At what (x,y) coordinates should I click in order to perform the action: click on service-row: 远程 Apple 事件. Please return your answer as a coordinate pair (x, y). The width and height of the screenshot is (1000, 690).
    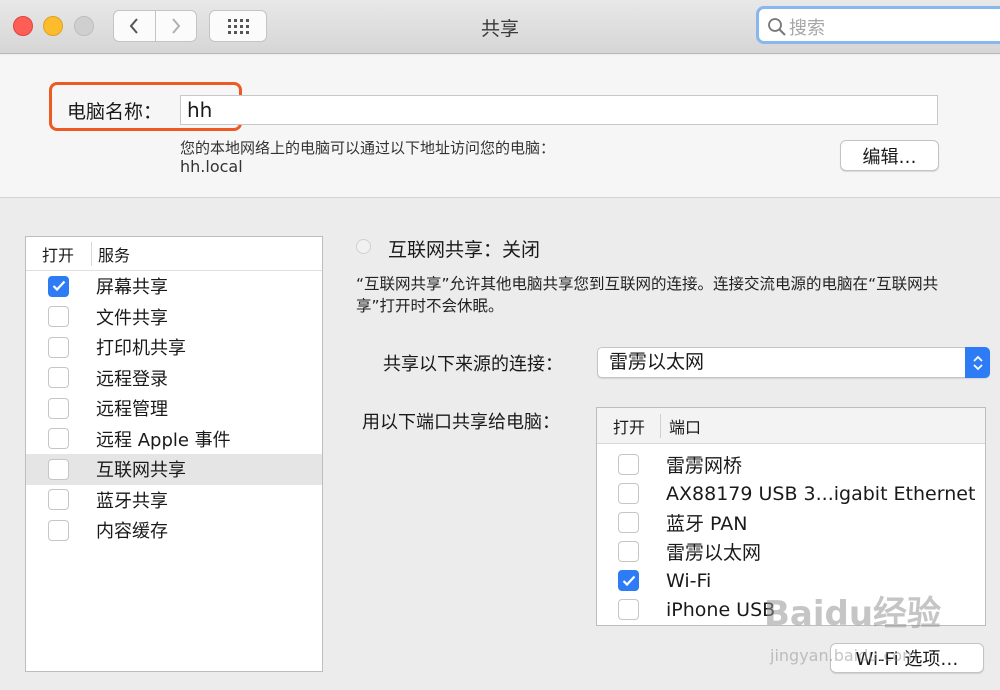
    Looking at the image, I should click on (174, 439).